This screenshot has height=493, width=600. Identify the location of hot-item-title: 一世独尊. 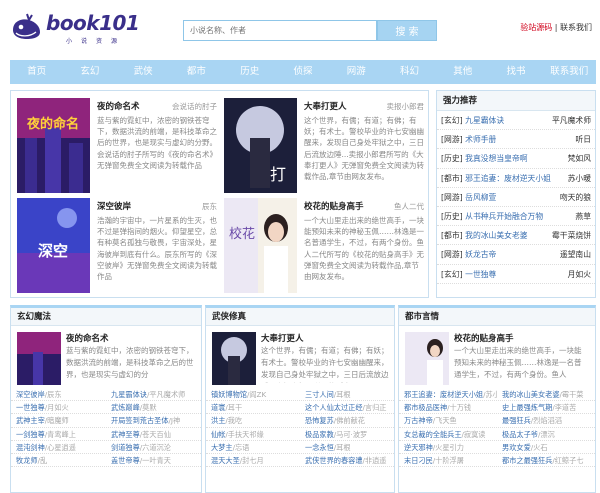
(480, 274).